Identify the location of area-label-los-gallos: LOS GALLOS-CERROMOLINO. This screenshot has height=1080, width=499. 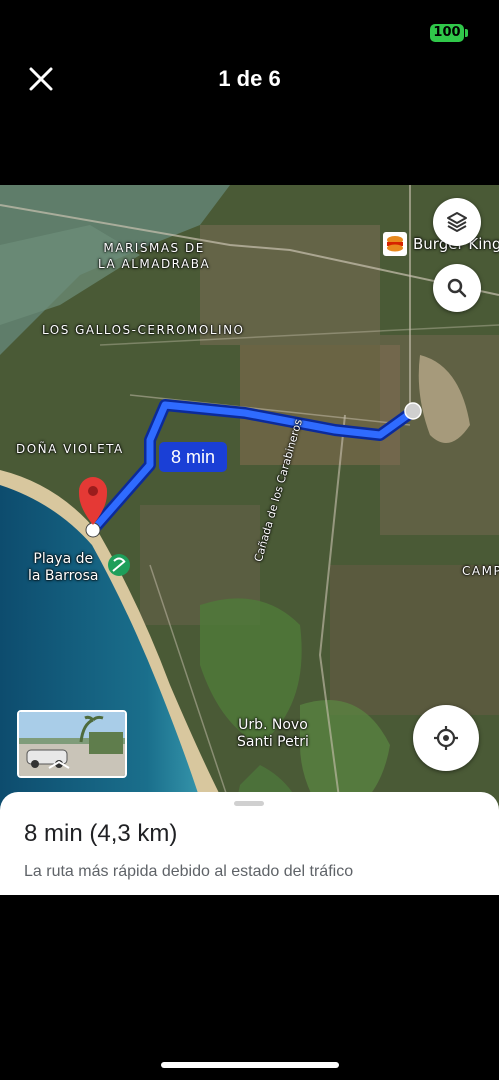
(143, 330).